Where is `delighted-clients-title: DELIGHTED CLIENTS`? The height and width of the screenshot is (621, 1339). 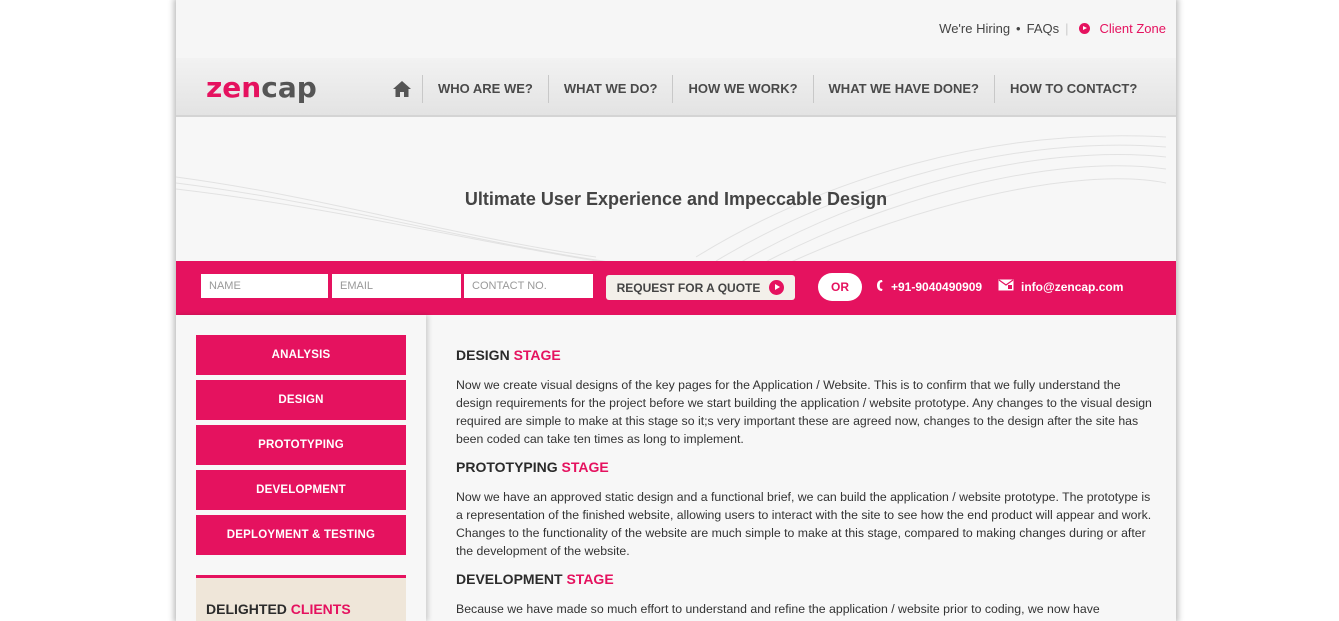
delighted-clients-title: DELIGHTED CLIENTS is located at coordinates (278, 609).